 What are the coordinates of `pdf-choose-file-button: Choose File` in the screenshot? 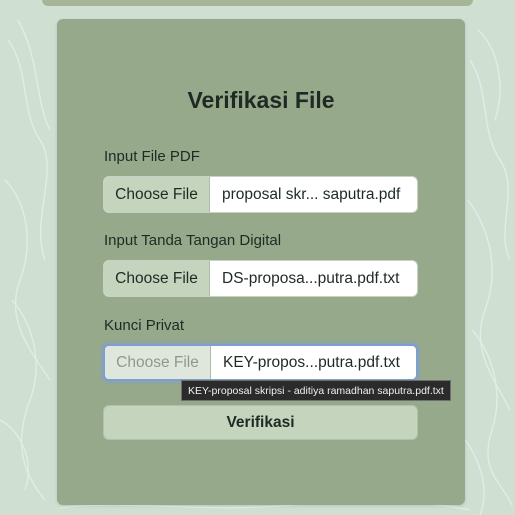 It's located at (157, 194).